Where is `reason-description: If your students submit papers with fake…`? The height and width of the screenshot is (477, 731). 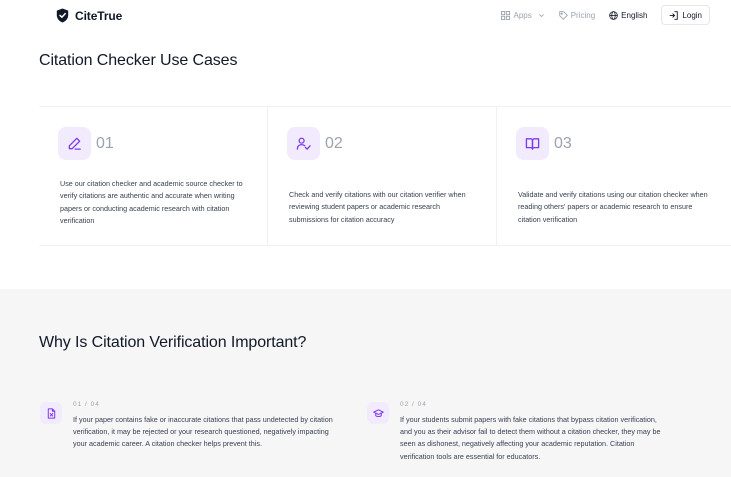 reason-description: If your students submit papers with fake… is located at coordinates (530, 438).